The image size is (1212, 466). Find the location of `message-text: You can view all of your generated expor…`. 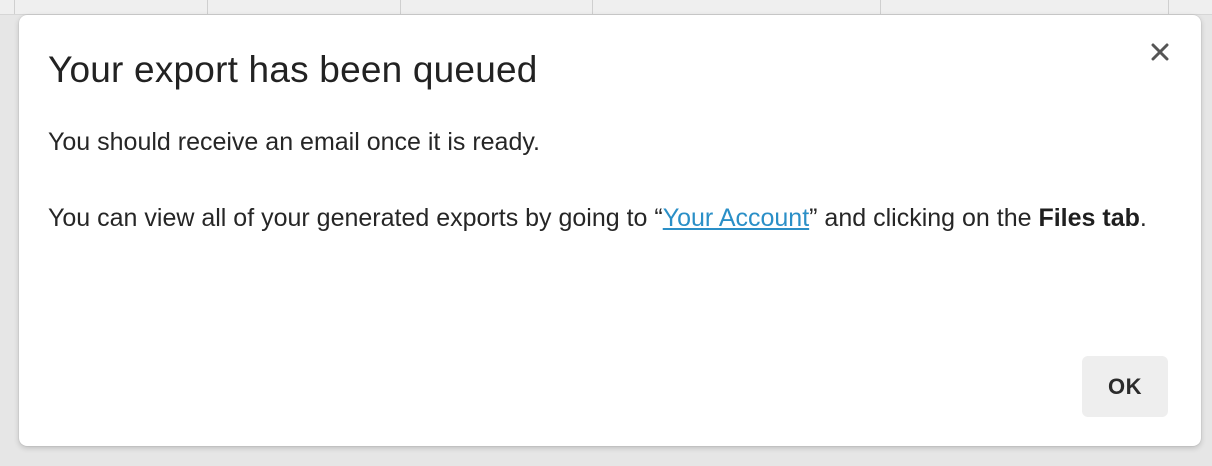

message-text: You can view all of your generated expor… is located at coordinates (355, 218).